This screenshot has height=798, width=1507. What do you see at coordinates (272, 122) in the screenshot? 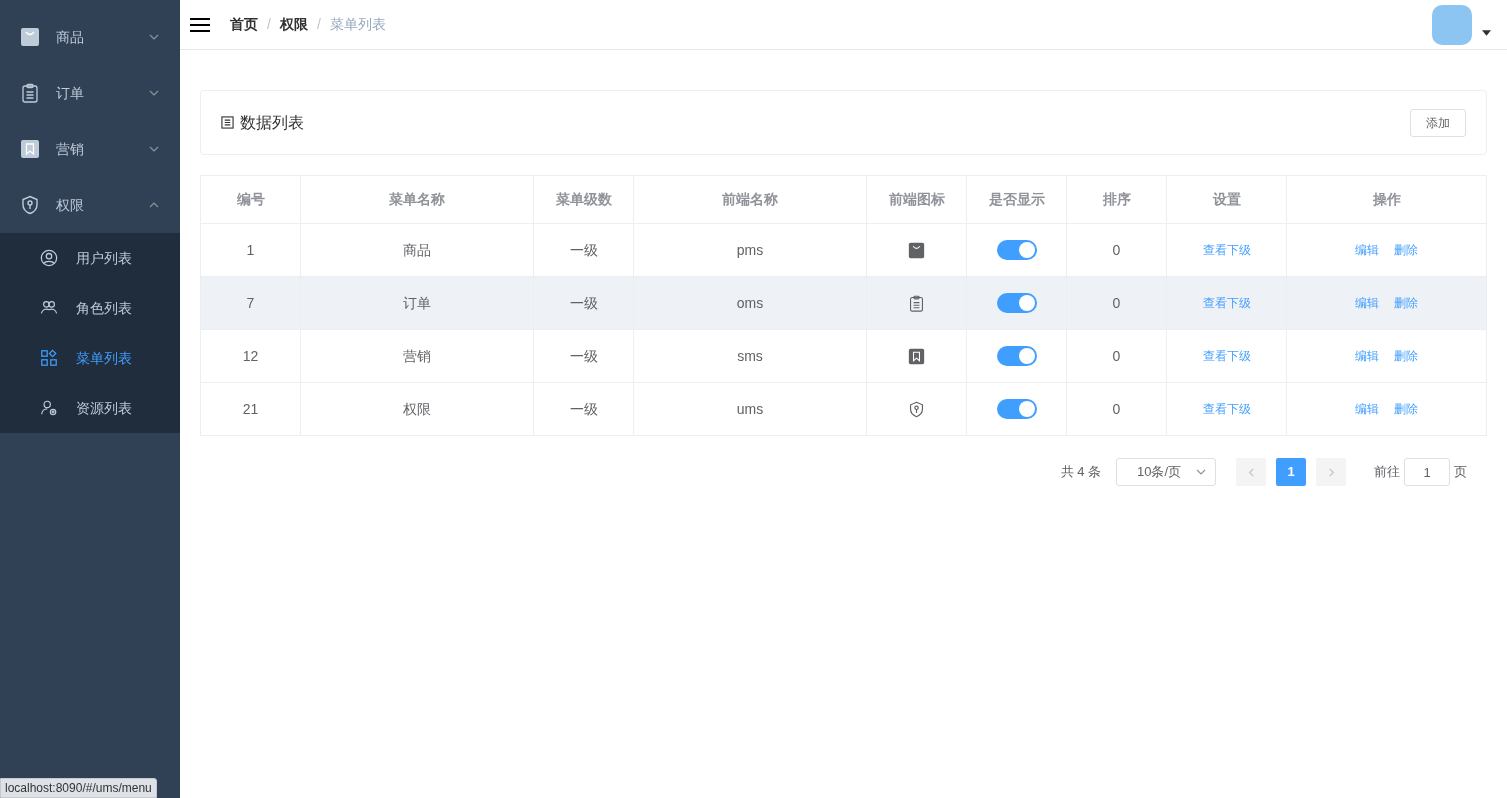
I see `panel-title: 数据列表` at bounding box center [272, 122].